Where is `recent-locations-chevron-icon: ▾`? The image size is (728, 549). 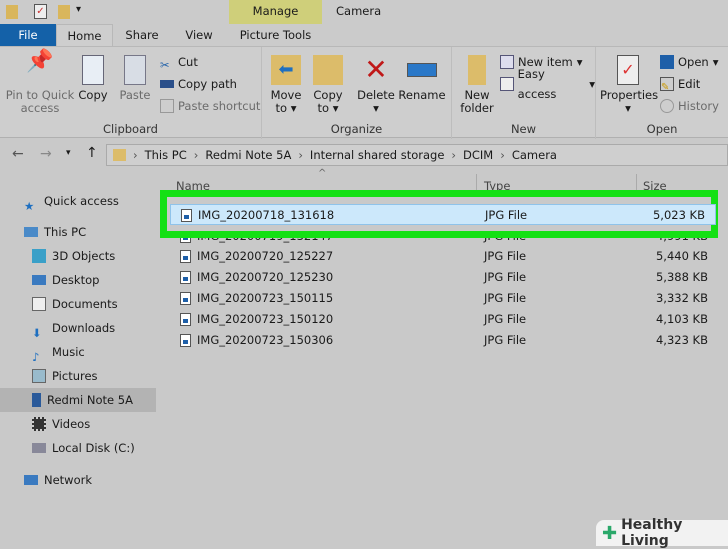
recent-locations-chevron-icon: ▾ is located at coordinates (68, 153).